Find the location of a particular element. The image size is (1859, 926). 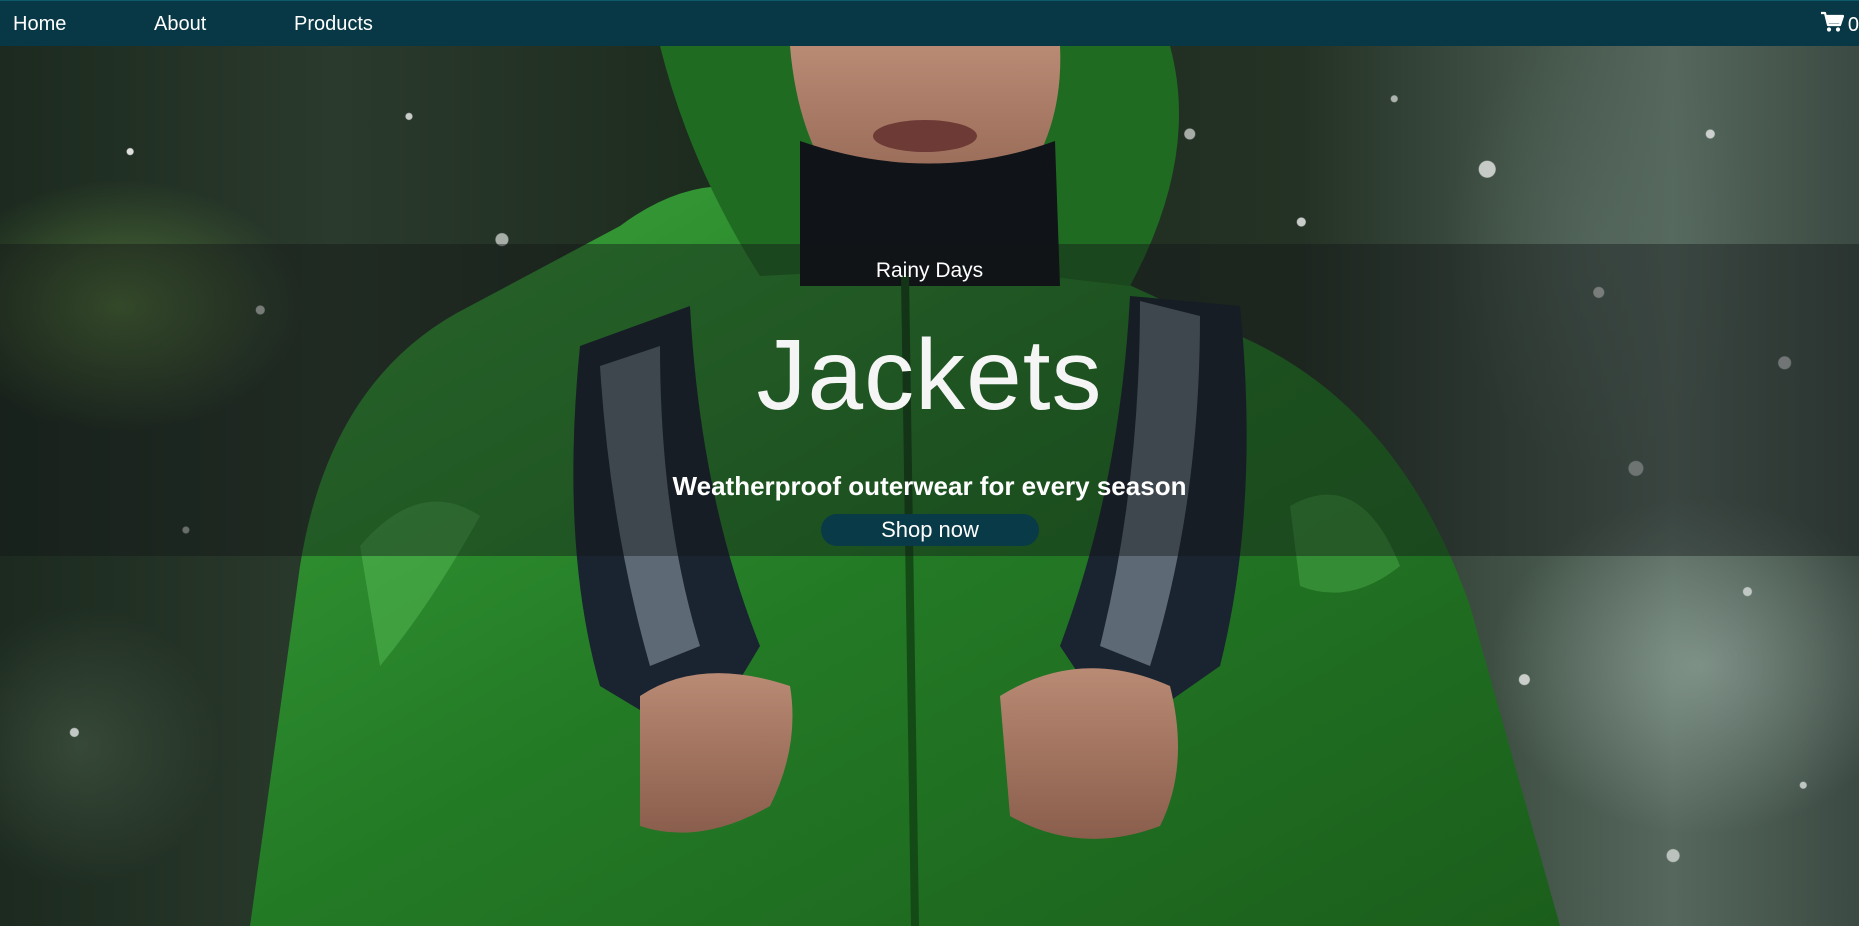

hero-tagline: Weatherproof outerwear for every season is located at coordinates (929, 486).